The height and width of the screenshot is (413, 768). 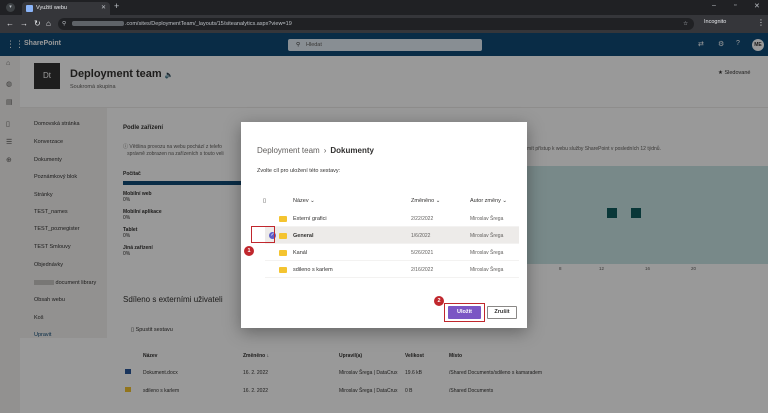 I want to click on breadcrumb: Deployment team › Dokumenty, so click(x=315, y=150).